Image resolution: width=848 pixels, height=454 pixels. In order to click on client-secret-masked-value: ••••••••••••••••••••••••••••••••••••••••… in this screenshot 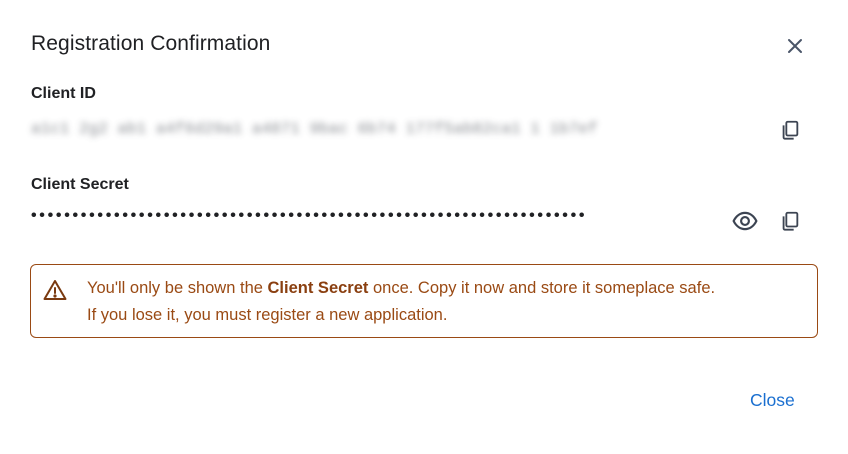, I will do `click(309, 215)`.